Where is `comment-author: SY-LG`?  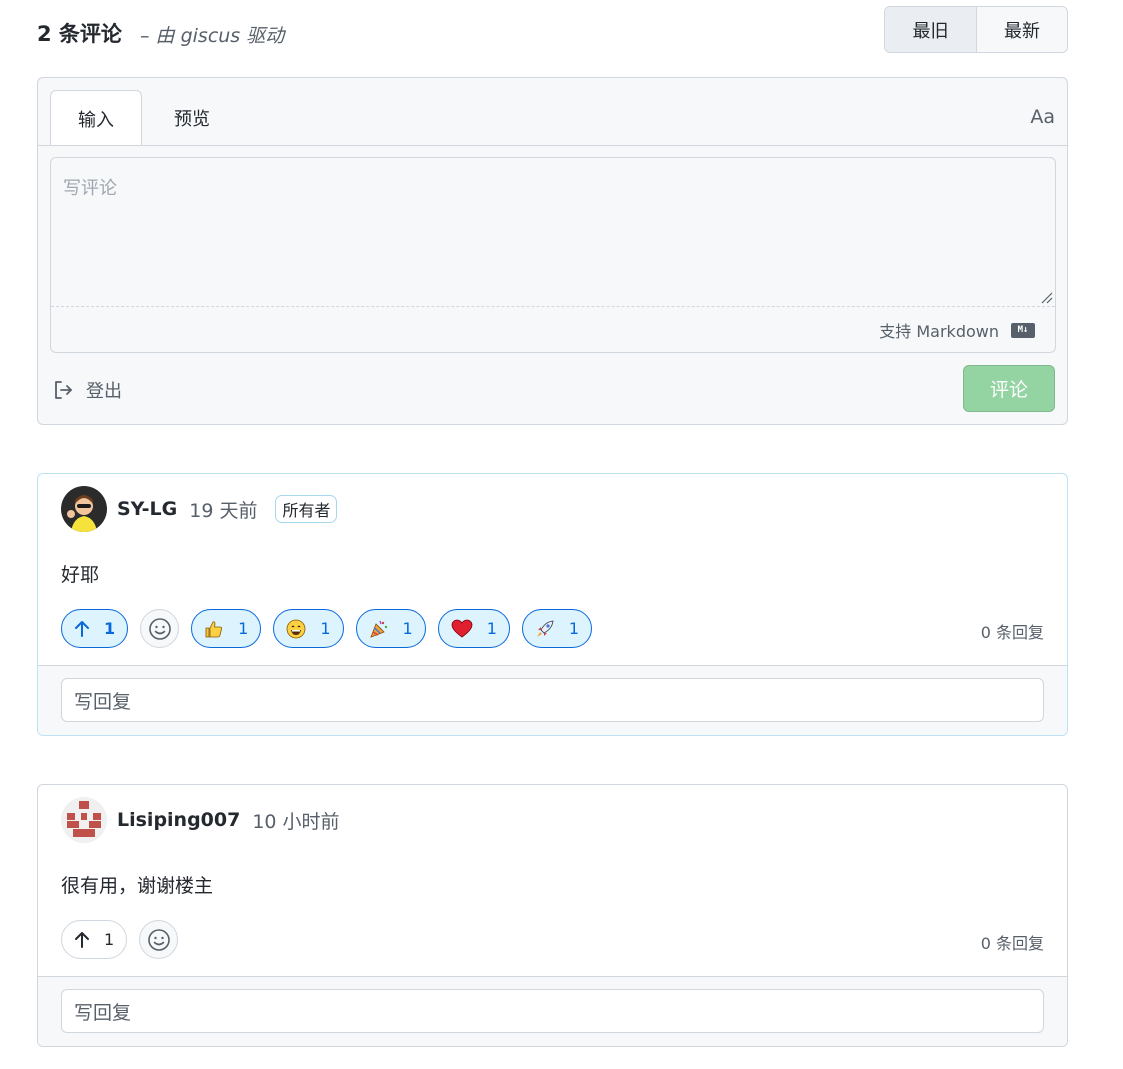
comment-author: SY-LG is located at coordinates (147, 509).